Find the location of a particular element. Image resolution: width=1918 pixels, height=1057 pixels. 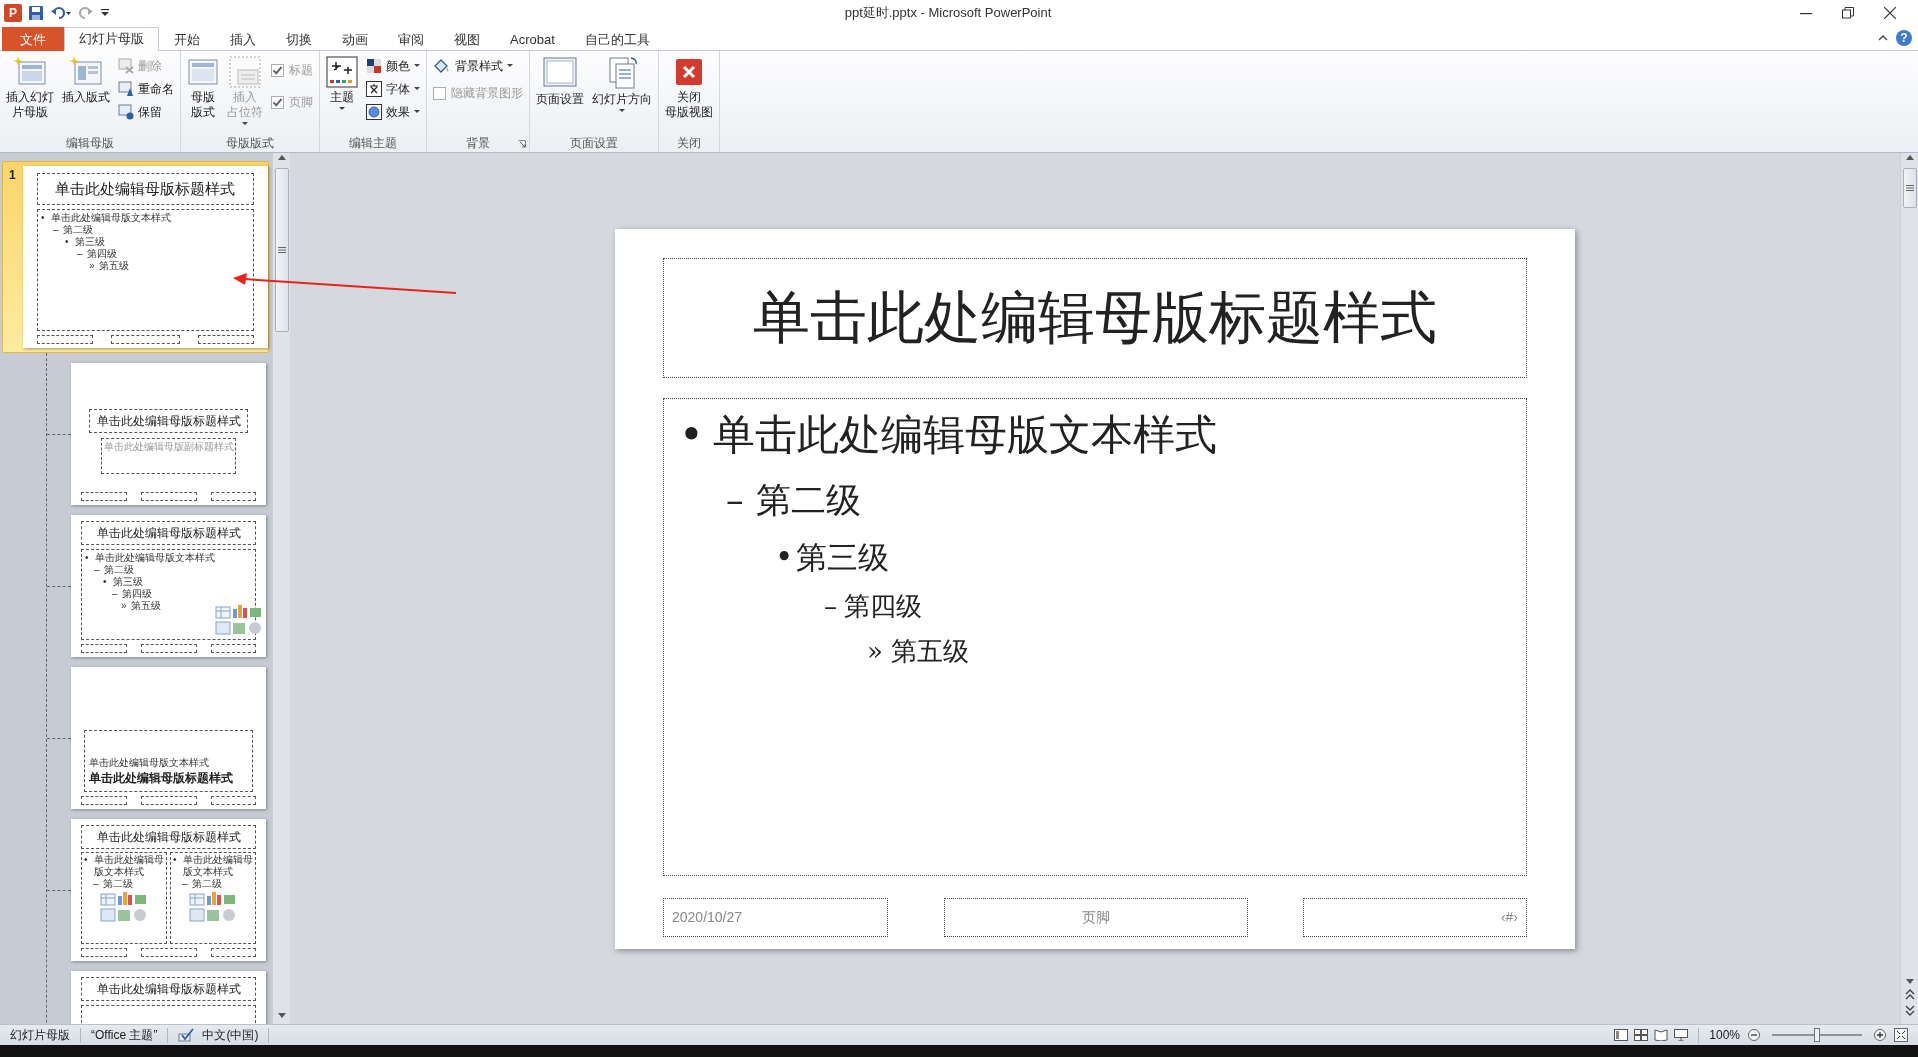

layout-icon is located at coordinates (203, 72).